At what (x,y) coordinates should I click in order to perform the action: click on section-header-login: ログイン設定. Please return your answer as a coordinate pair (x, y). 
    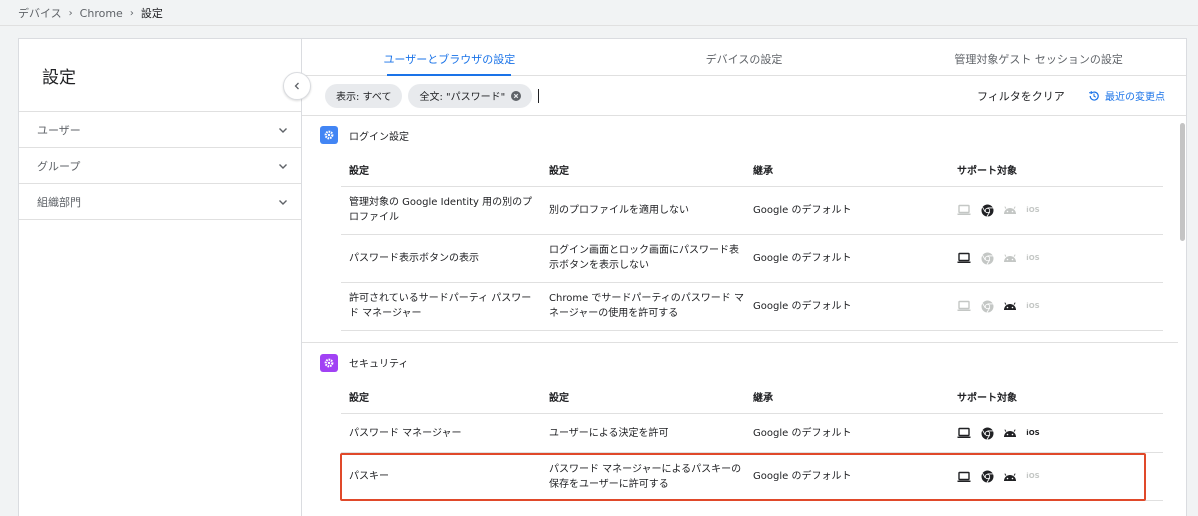
    Looking at the image, I should click on (740, 135).